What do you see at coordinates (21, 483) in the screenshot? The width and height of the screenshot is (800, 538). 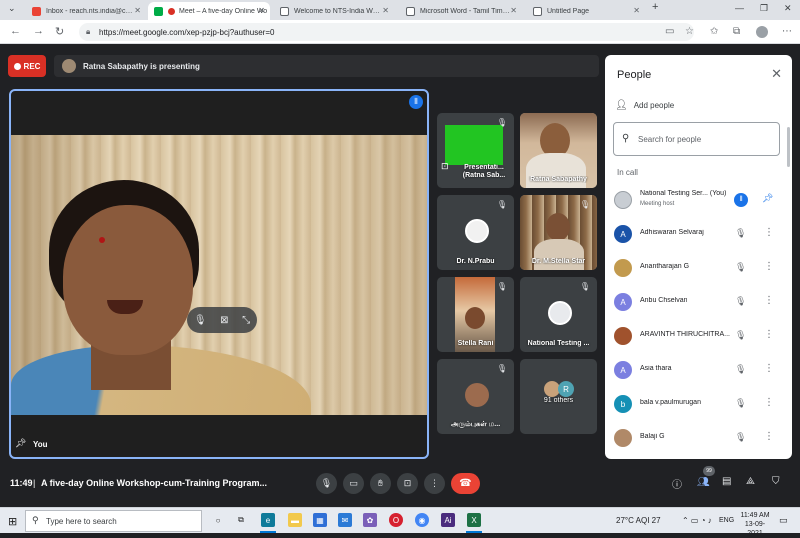 I see `meeting-clock: 11:49` at bounding box center [21, 483].